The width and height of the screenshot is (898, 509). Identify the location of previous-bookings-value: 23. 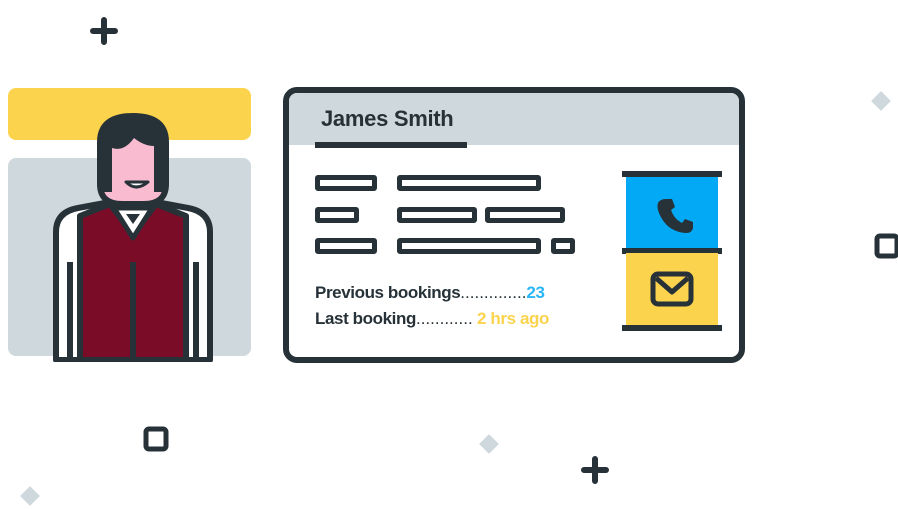
(535, 292).